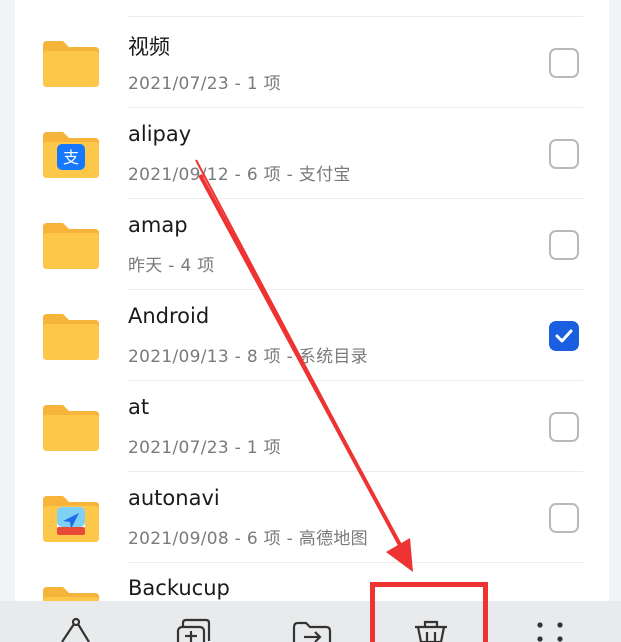  I want to click on alipay-folder-icon: 支, so click(71, 154).